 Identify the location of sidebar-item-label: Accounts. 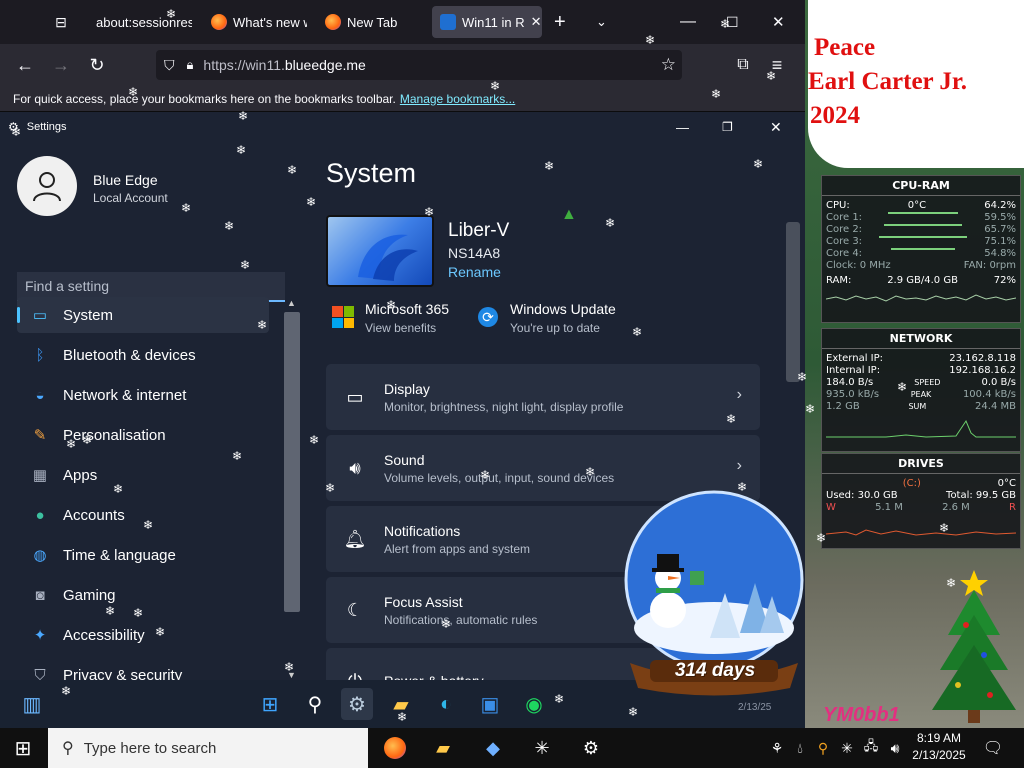
(94, 515).